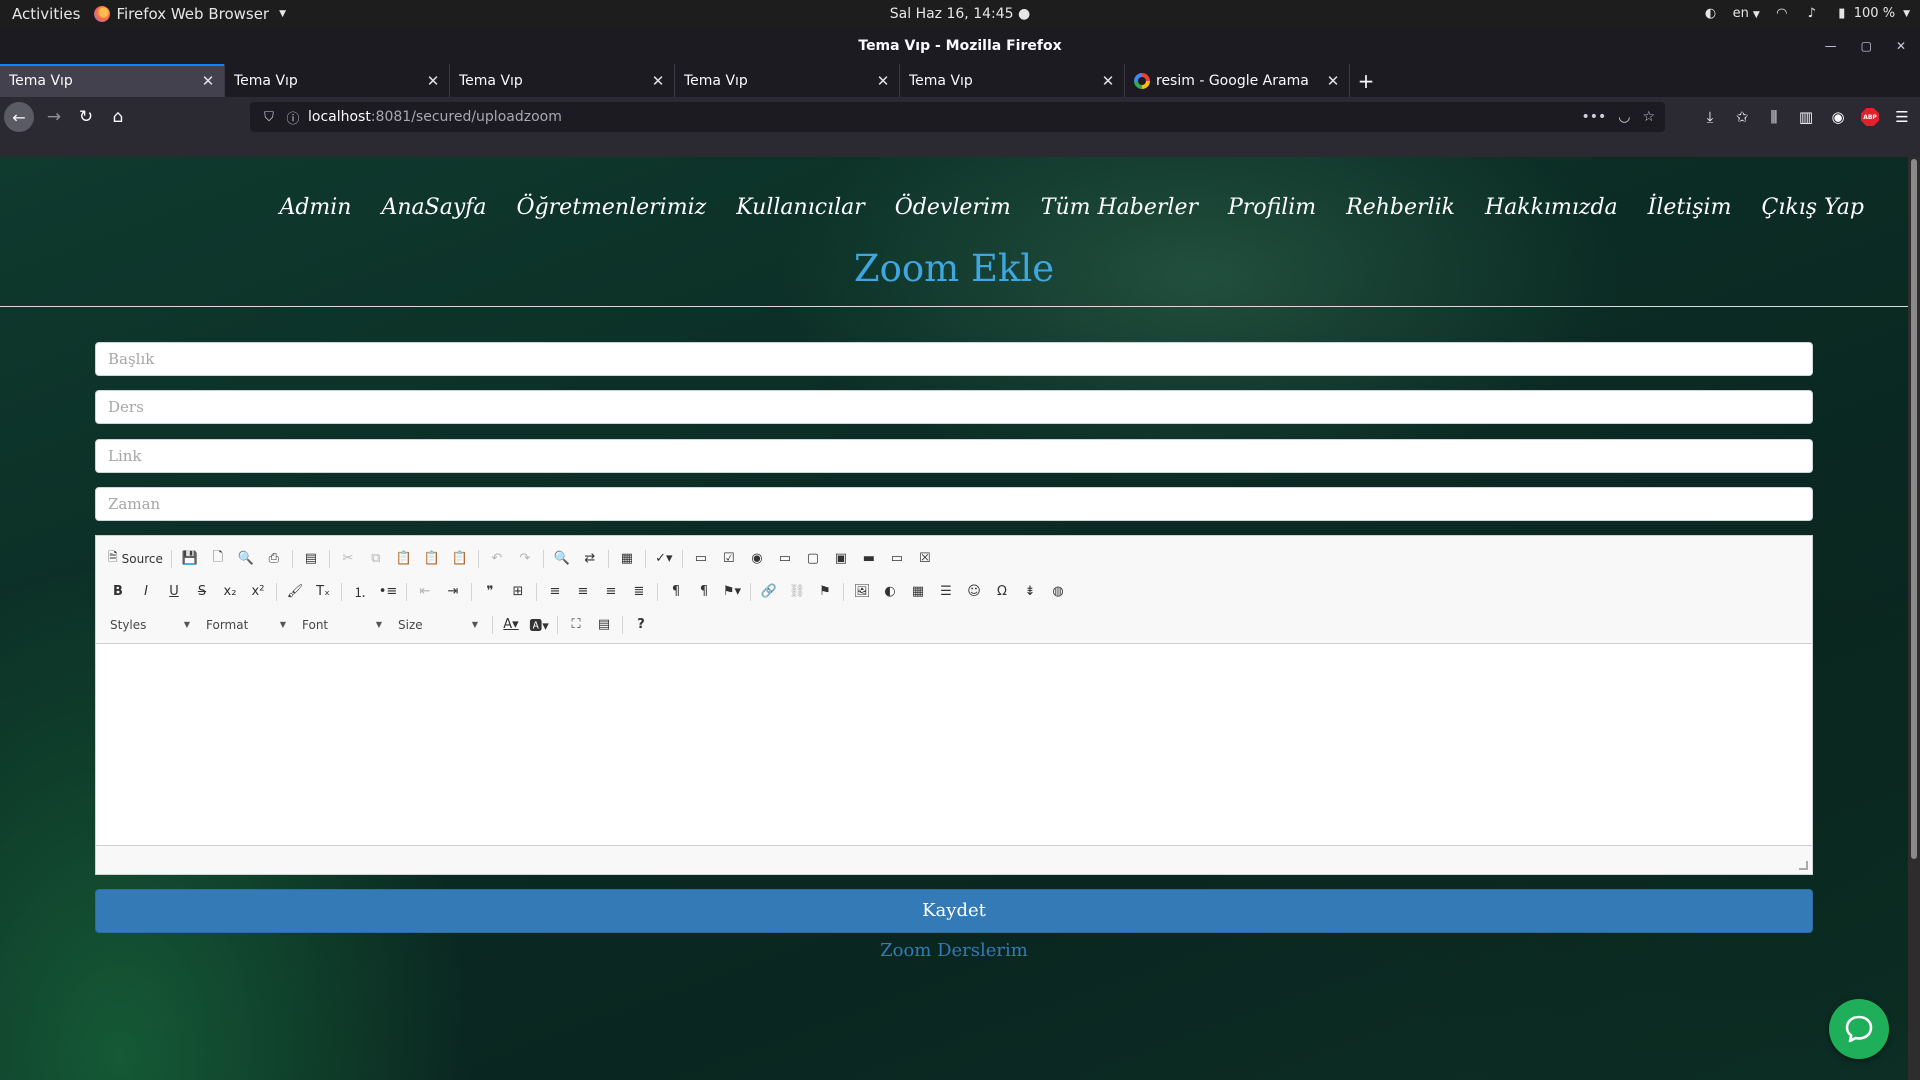 Image resolution: width=1920 pixels, height=1080 pixels. What do you see at coordinates (258, 592) in the screenshot?
I see `superscript-icon: x²` at bounding box center [258, 592].